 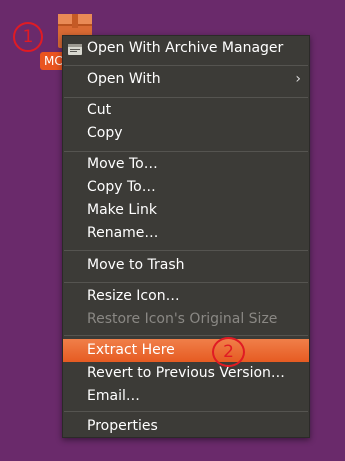 I want to click on step-1-badge: 1, so click(x=28, y=37).